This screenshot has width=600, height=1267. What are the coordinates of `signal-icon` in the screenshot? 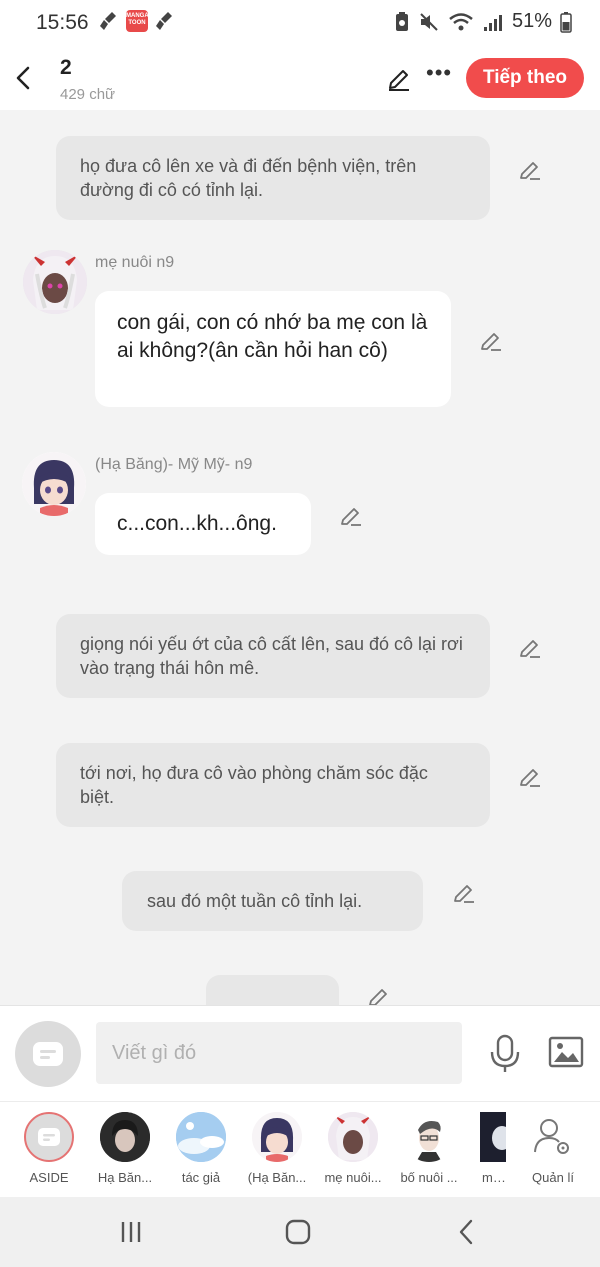 It's located at (492, 22).